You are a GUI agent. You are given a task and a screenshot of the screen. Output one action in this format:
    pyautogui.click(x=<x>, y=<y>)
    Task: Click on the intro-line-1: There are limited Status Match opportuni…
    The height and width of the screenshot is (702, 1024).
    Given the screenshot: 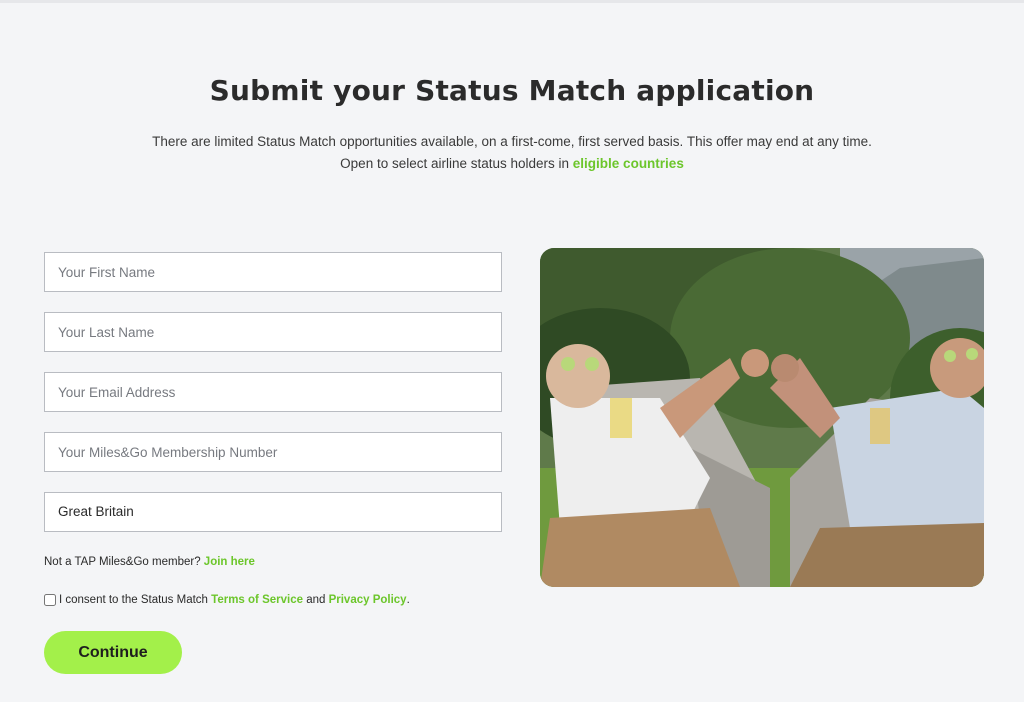 What is the action you would take?
    pyautogui.click(x=512, y=141)
    